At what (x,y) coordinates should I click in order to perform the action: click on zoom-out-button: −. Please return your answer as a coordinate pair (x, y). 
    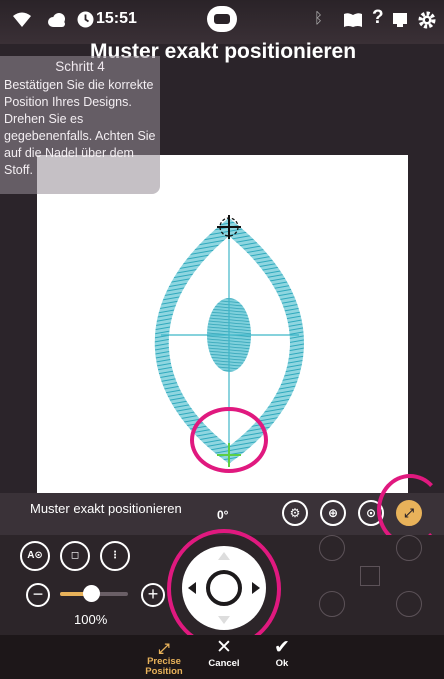
    Looking at the image, I should click on (38, 595).